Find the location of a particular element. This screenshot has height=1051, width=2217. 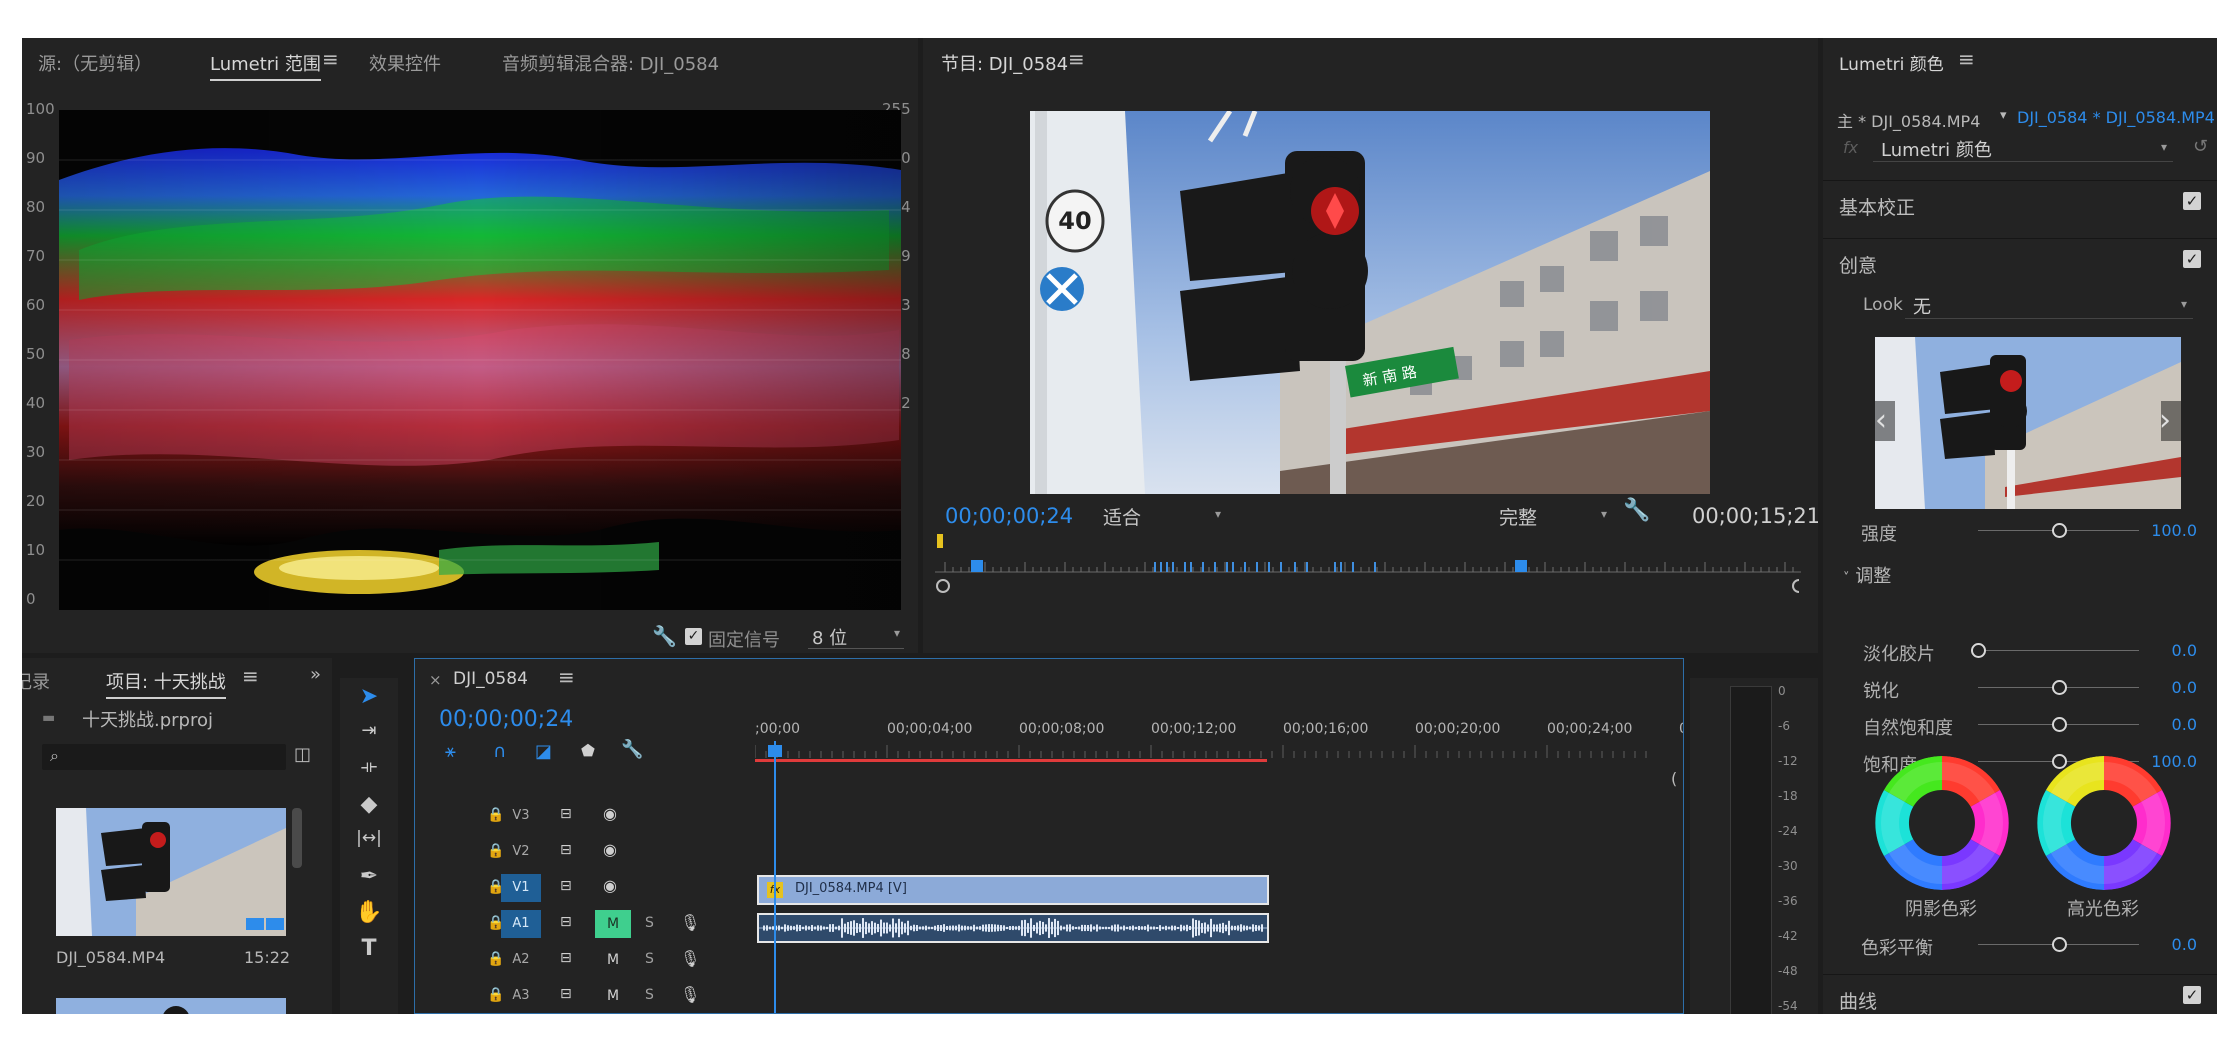

adjustment-slider: 锐化 0.0 is located at coordinates (2020, 687).